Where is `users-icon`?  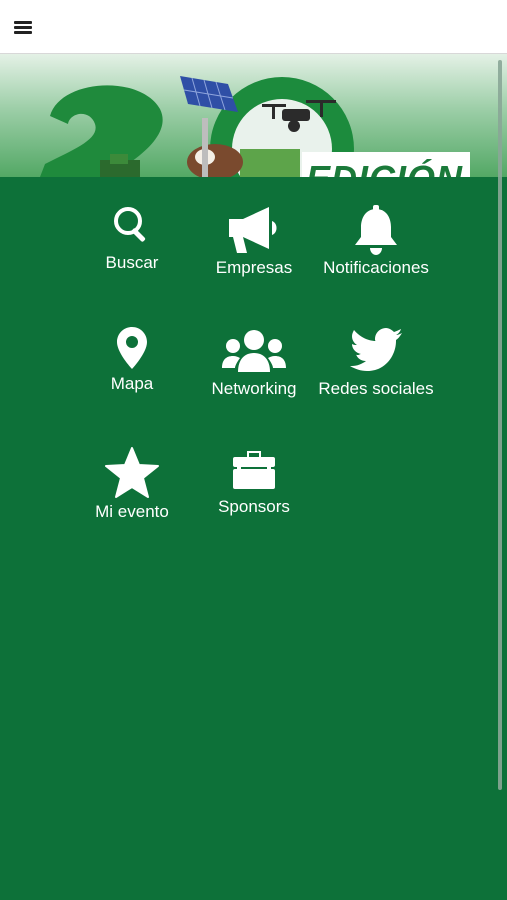
users-icon is located at coordinates (254, 351).